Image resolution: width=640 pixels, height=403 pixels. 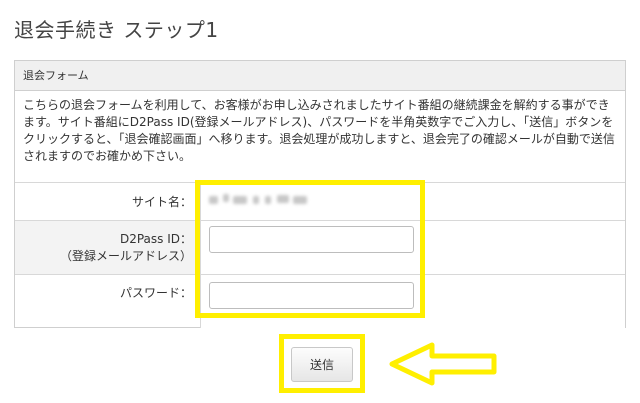 I want to click on password-input, so click(x=311, y=295).